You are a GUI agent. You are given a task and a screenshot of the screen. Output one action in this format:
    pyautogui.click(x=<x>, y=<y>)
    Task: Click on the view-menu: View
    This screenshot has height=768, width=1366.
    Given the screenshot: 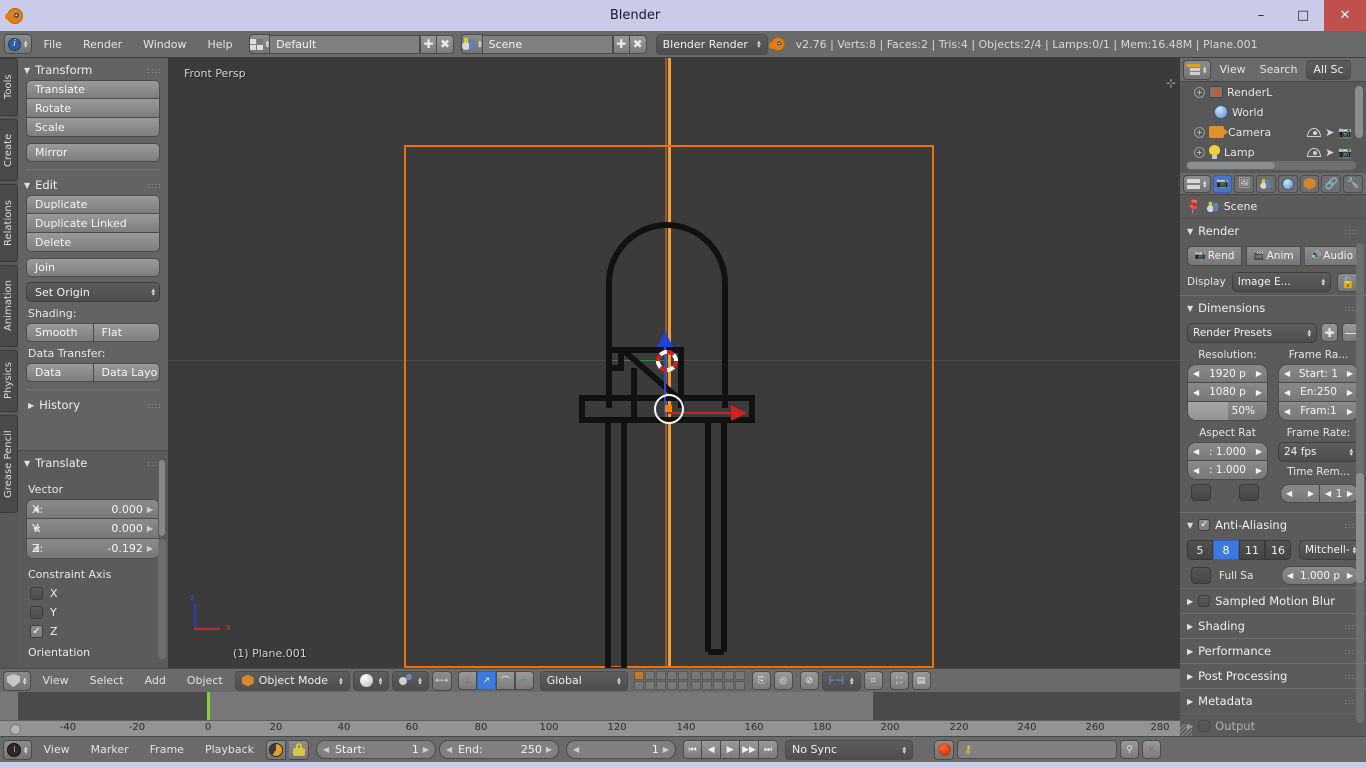 What is the action you would take?
    pyautogui.click(x=56, y=680)
    